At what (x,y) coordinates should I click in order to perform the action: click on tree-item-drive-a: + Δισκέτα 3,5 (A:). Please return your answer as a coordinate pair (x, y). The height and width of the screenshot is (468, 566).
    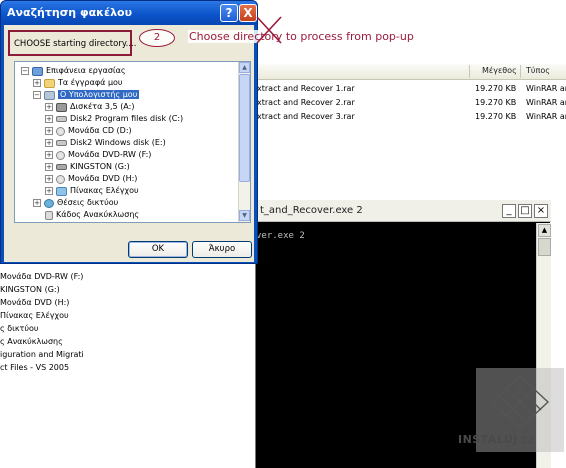
    Looking at the image, I should click on (89, 107).